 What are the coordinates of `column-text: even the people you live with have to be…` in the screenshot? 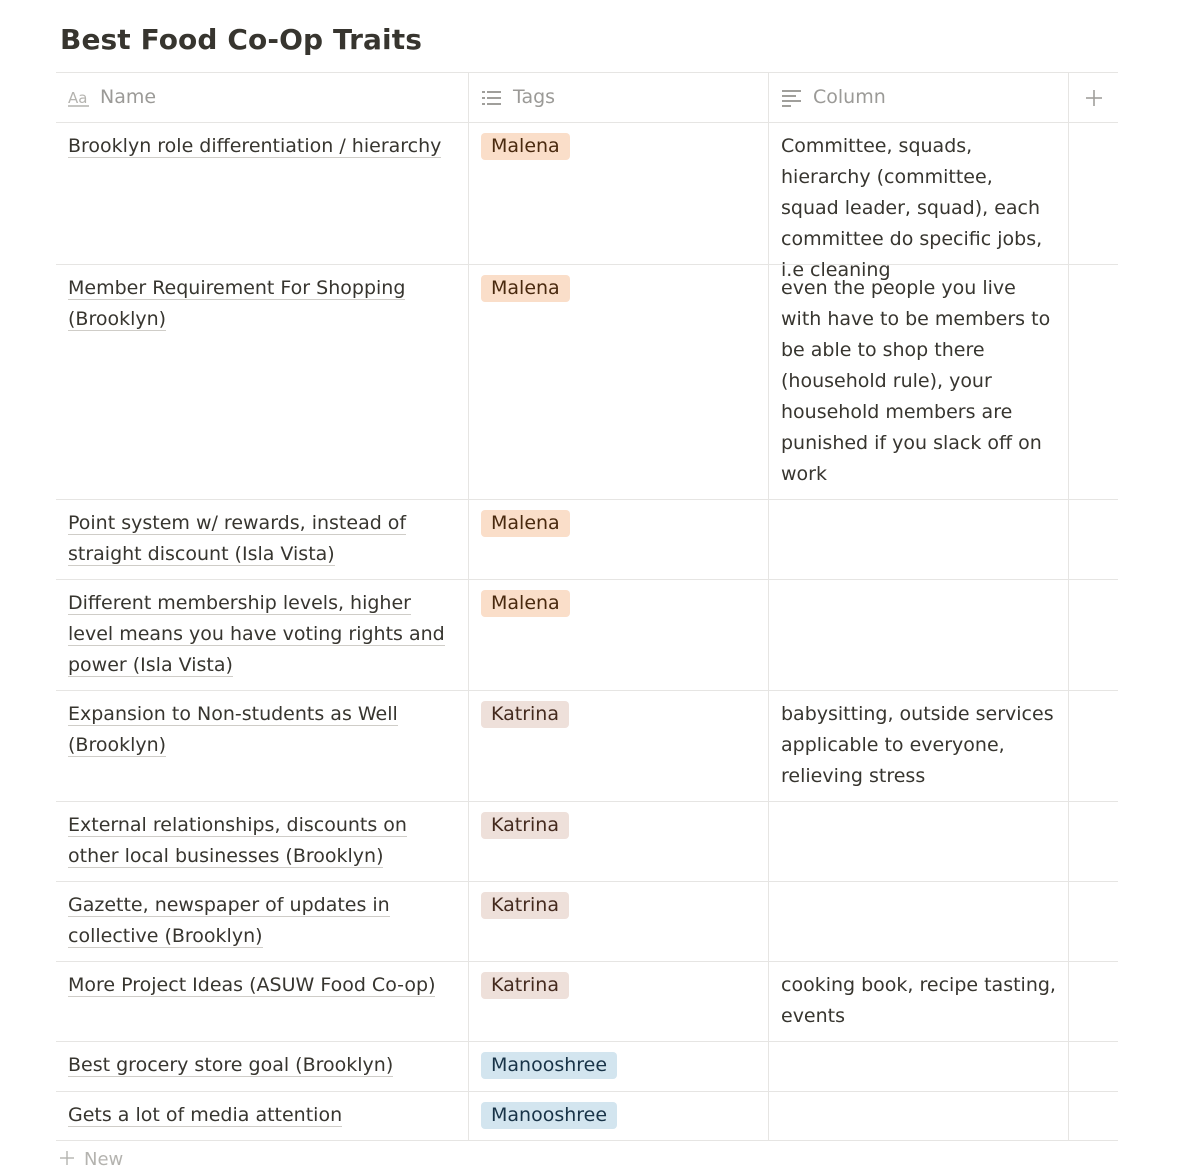 It's located at (916, 381).